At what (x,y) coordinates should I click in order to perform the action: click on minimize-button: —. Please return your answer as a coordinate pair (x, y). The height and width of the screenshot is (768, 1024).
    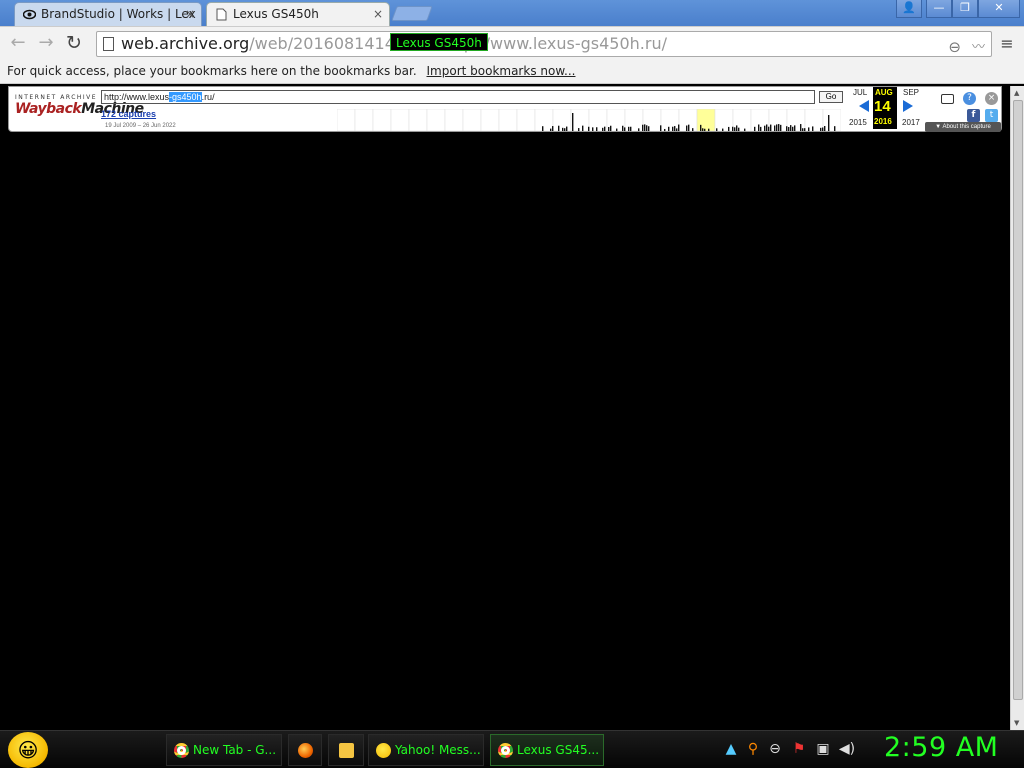
    Looking at the image, I should click on (939, 9).